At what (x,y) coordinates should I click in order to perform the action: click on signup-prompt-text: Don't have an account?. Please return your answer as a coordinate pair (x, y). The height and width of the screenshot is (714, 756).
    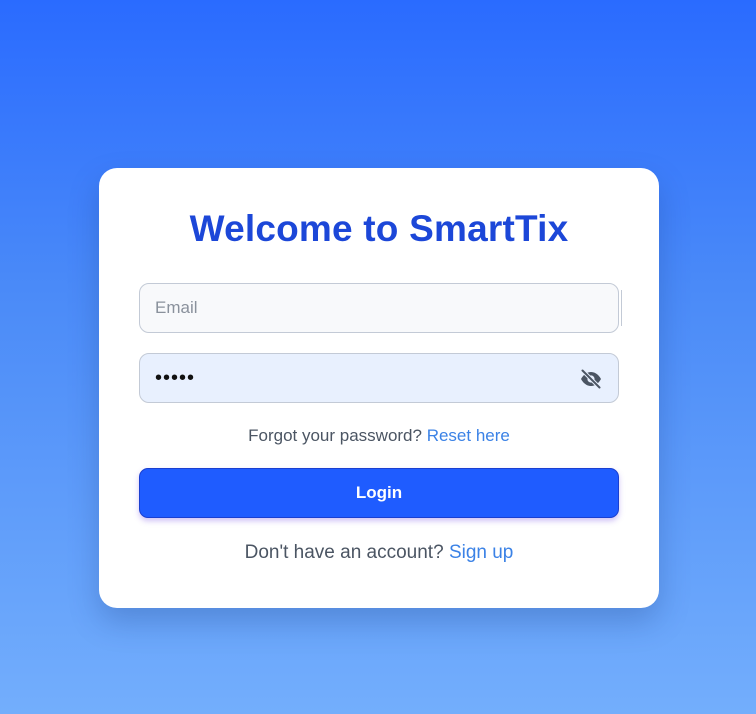
    Looking at the image, I should click on (346, 552).